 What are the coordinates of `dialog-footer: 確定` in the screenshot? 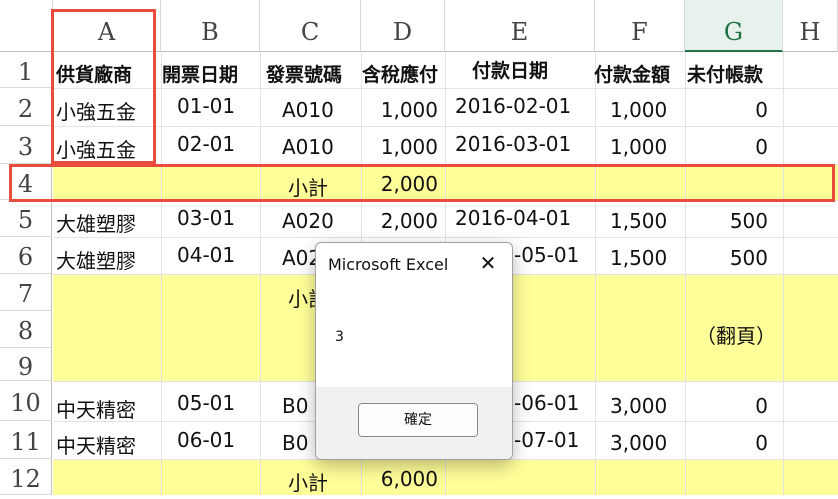 It's located at (414, 423).